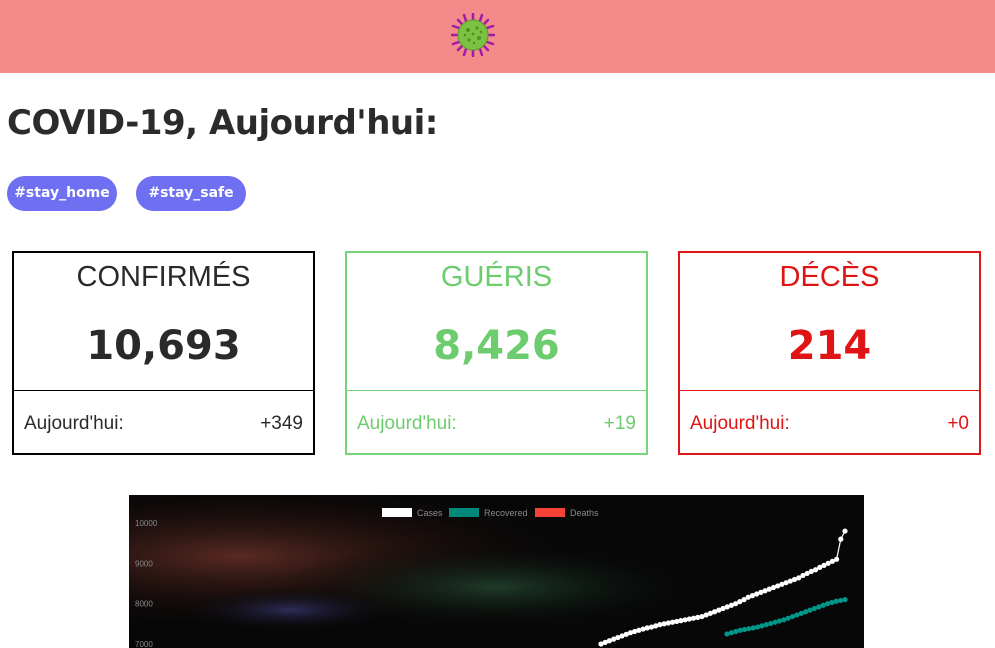  Describe the element at coordinates (62, 193) in the screenshot. I see `tag-stay-home: #stay_home` at that location.